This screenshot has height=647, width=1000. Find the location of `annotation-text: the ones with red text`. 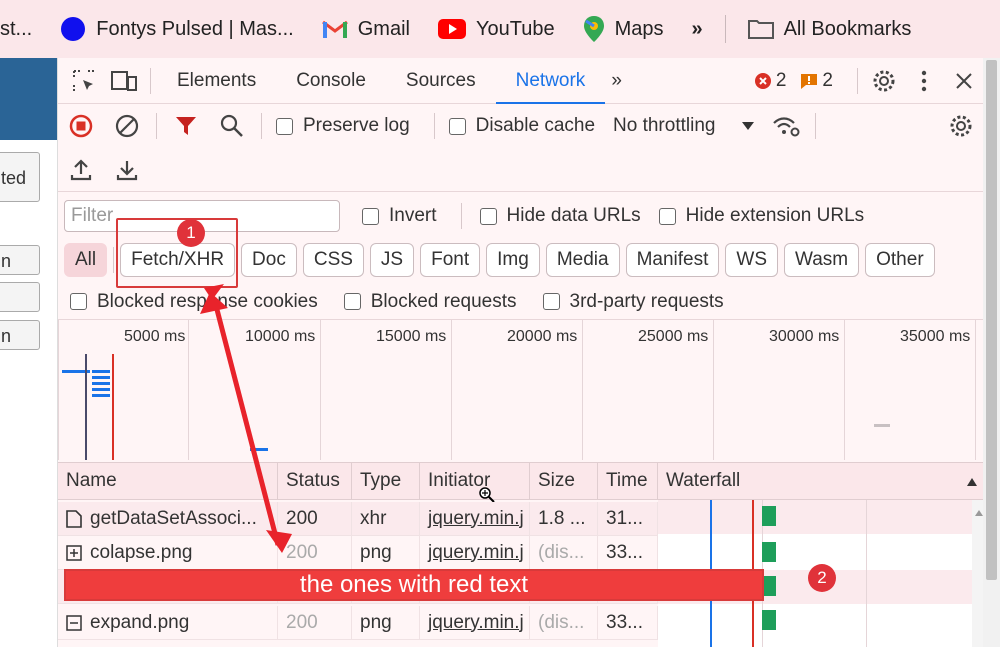

annotation-text: the ones with red text is located at coordinates (414, 584).